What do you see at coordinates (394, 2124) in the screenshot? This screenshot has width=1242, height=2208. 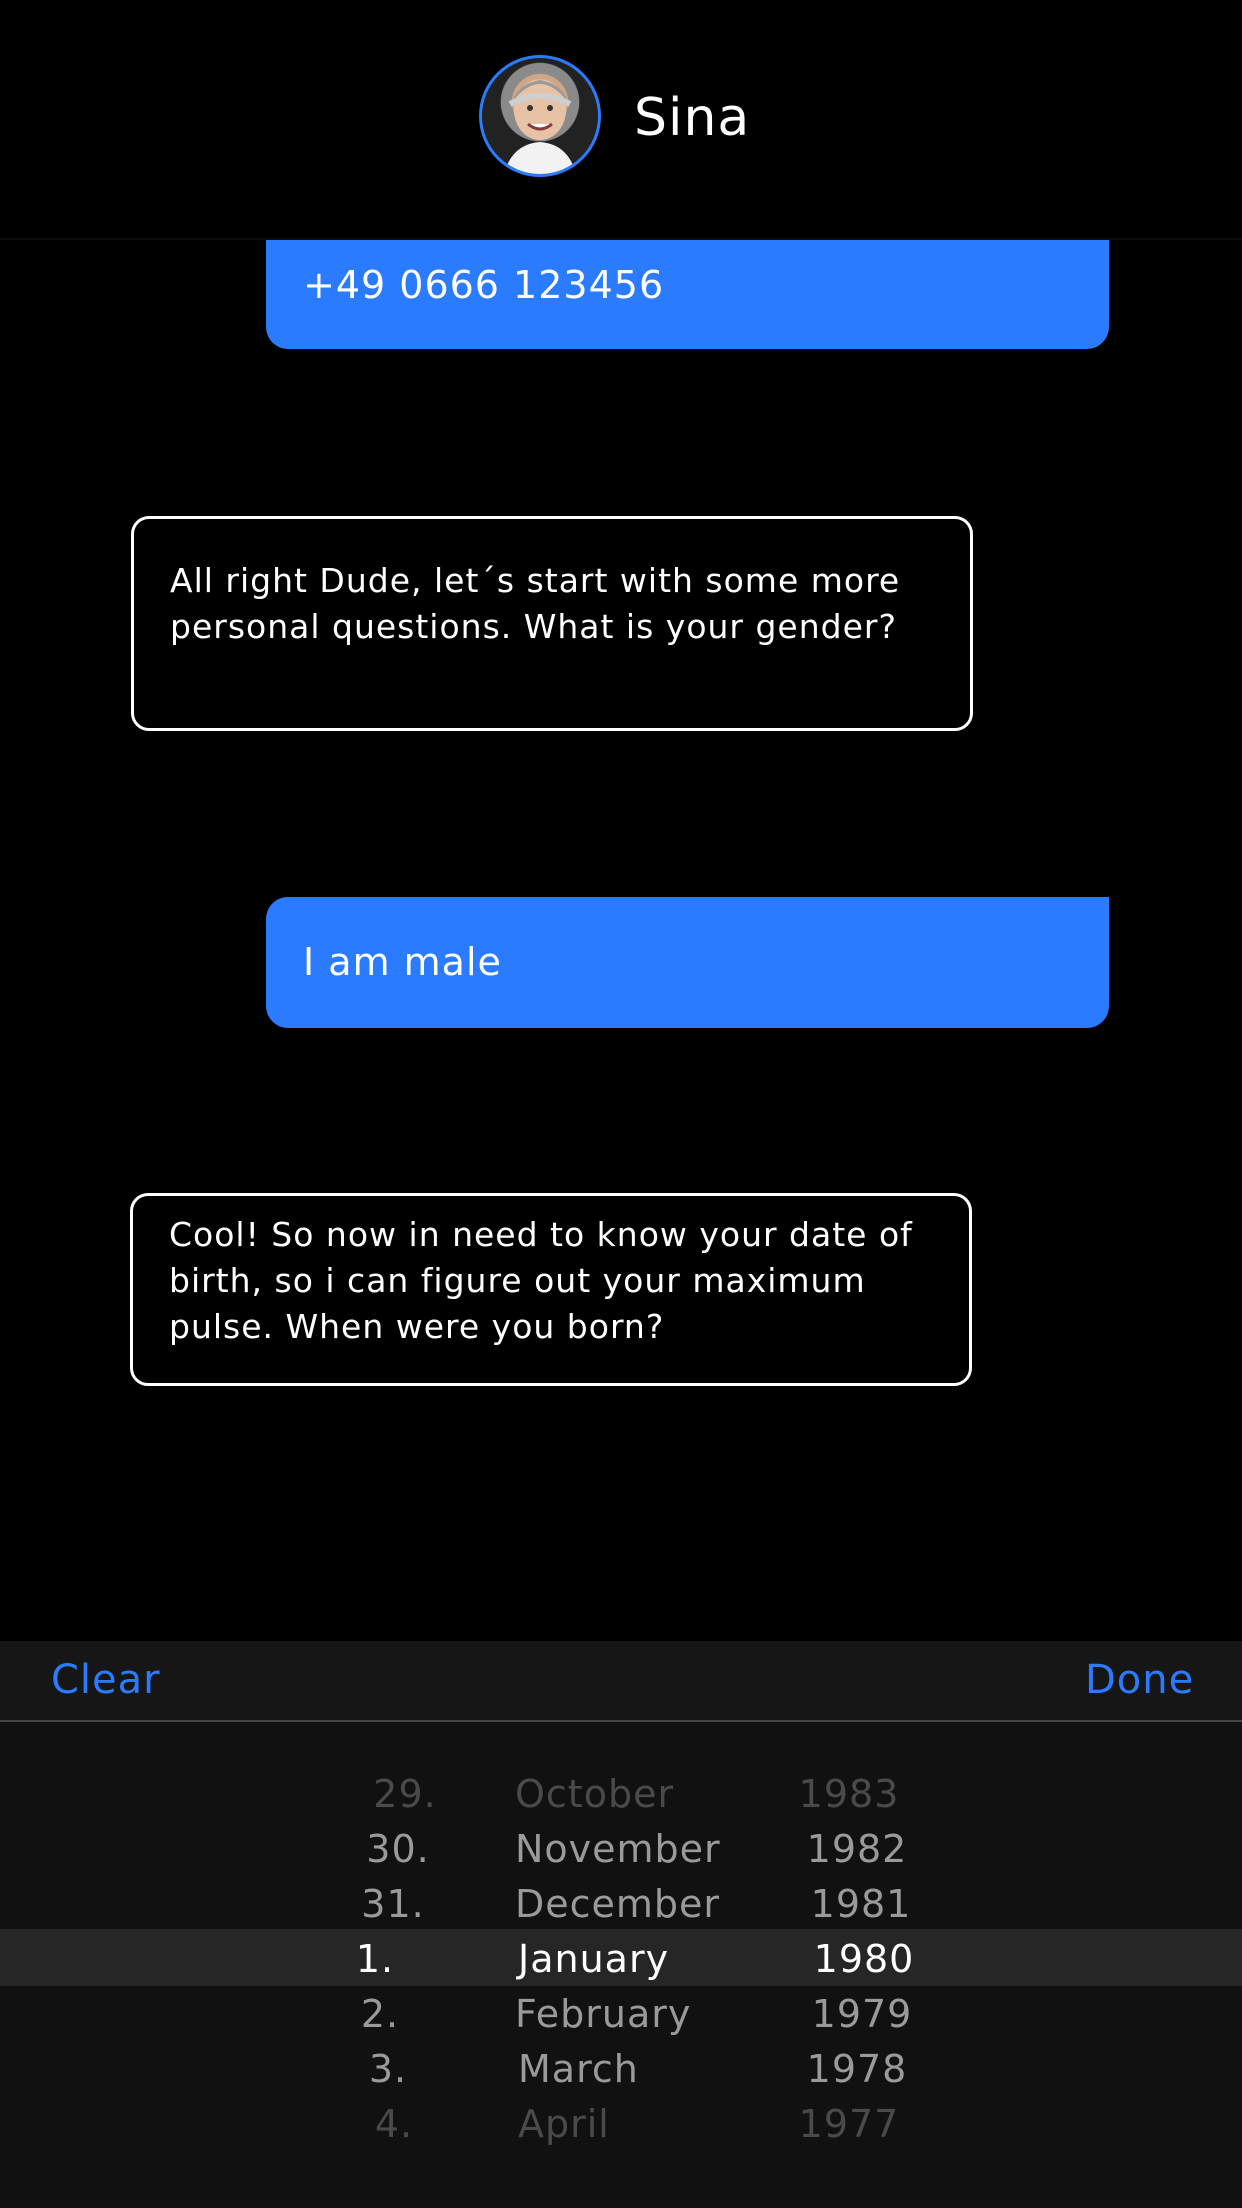 I see `picker-day-option: 4.` at bounding box center [394, 2124].